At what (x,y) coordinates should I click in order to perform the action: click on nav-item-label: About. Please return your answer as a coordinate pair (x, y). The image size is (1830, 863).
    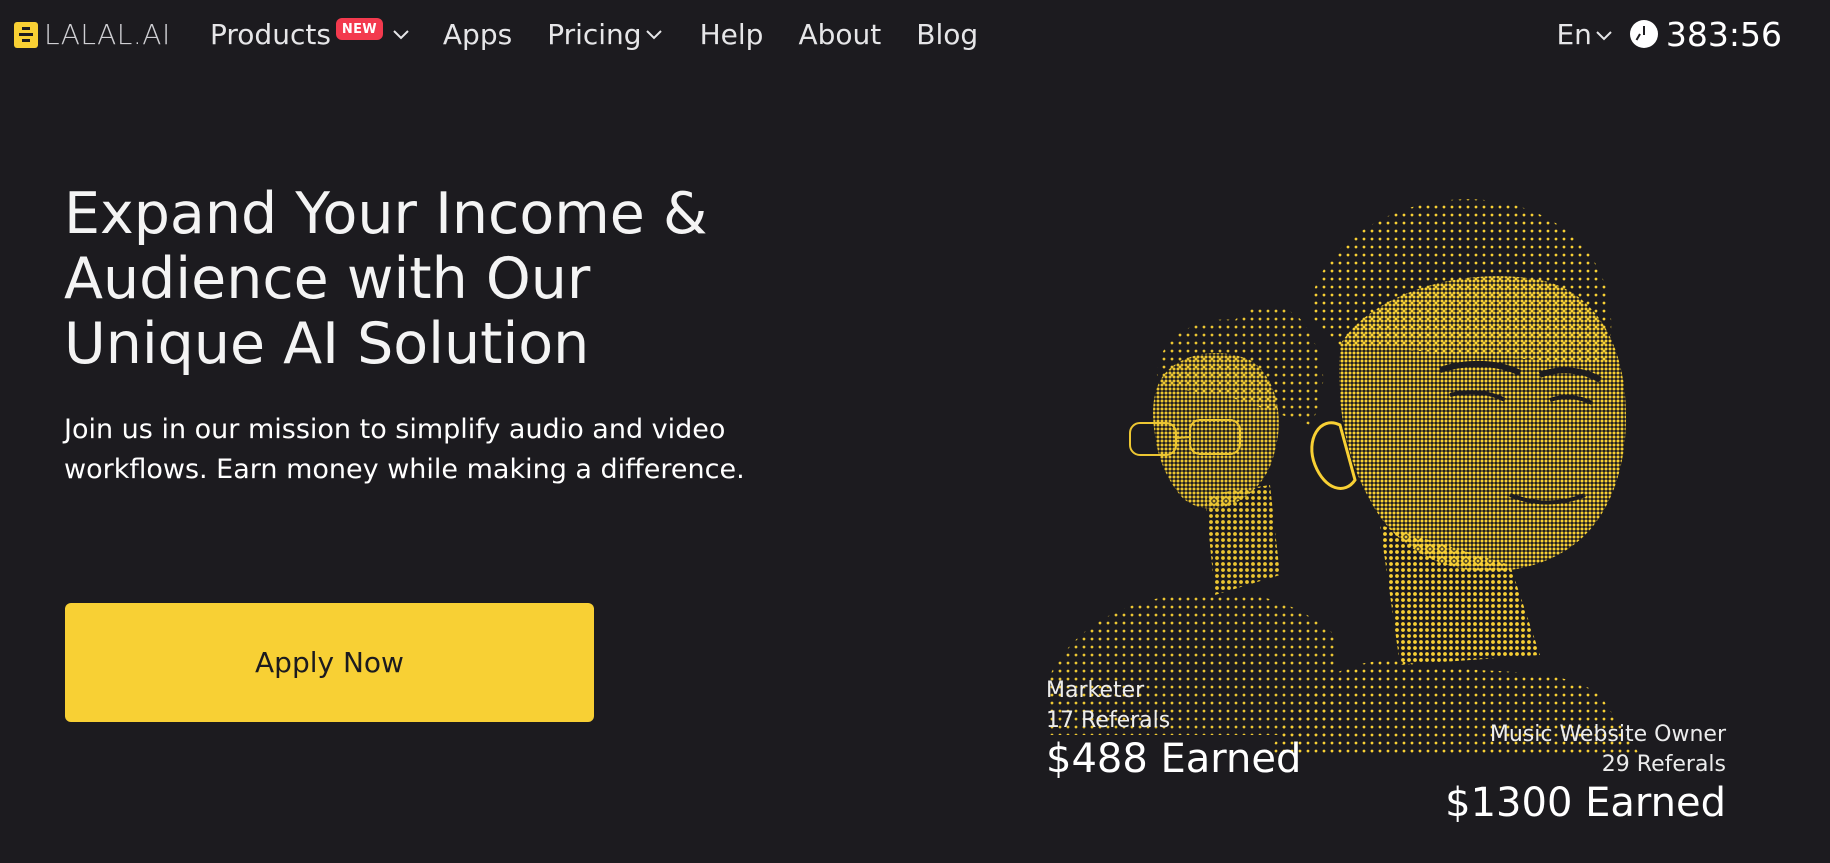
    Looking at the image, I should click on (840, 34).